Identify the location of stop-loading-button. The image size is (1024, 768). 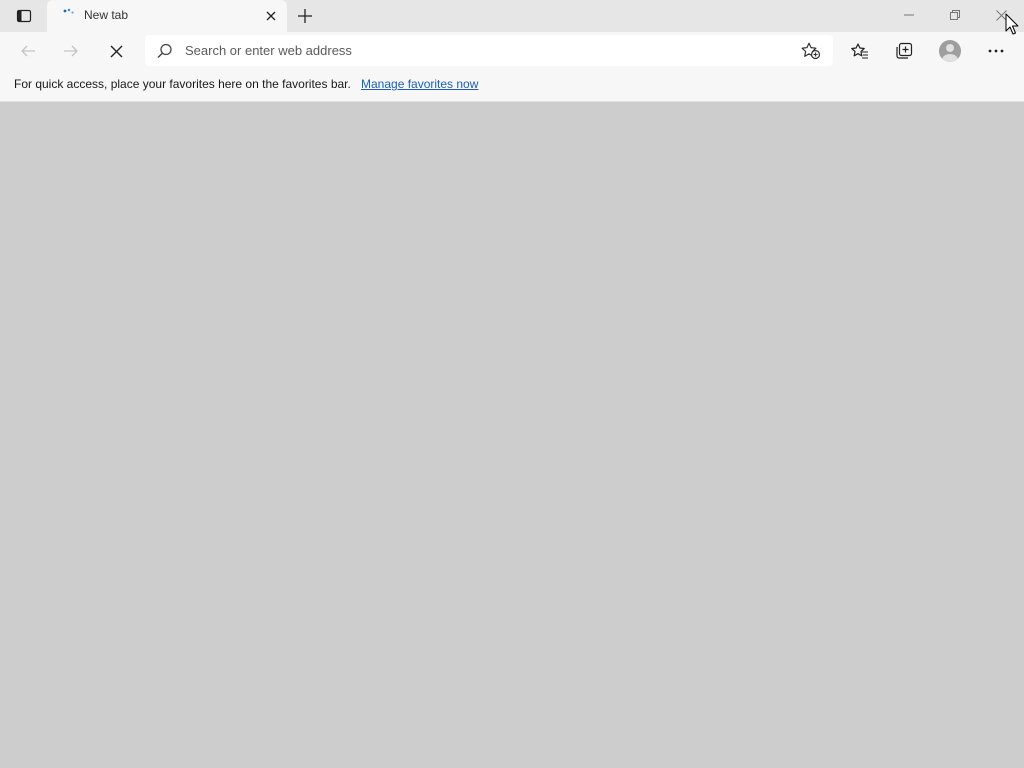
(116, 51).